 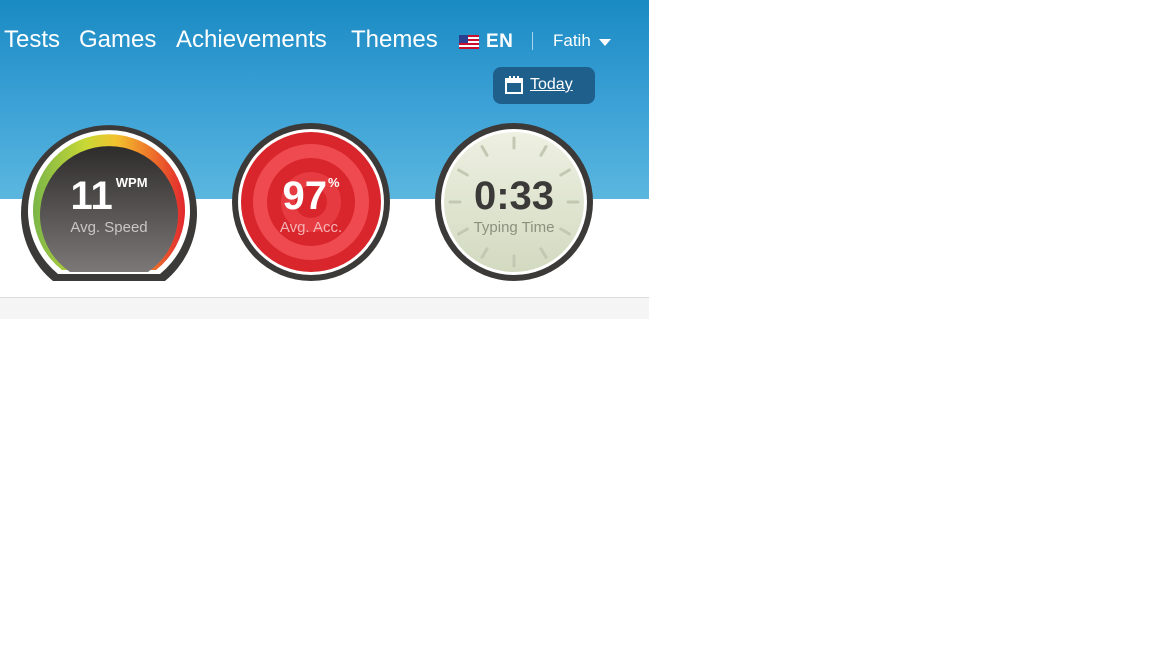 What do you see at coordinates (131, 182) in the screenshot?
I see `speed-unit: WPM` at bounding box center [131, 182].